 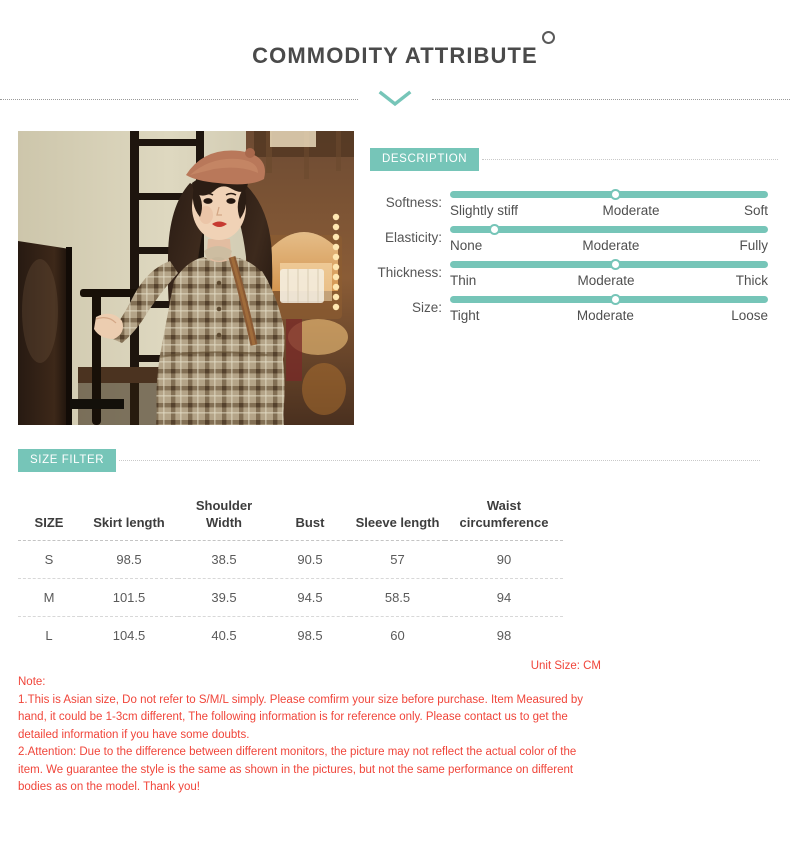 What do you see at coordinates (605, 315) in the screenshot?
I see `slider-size-scale-mid: Moderate` at bounding box center [605, 315].